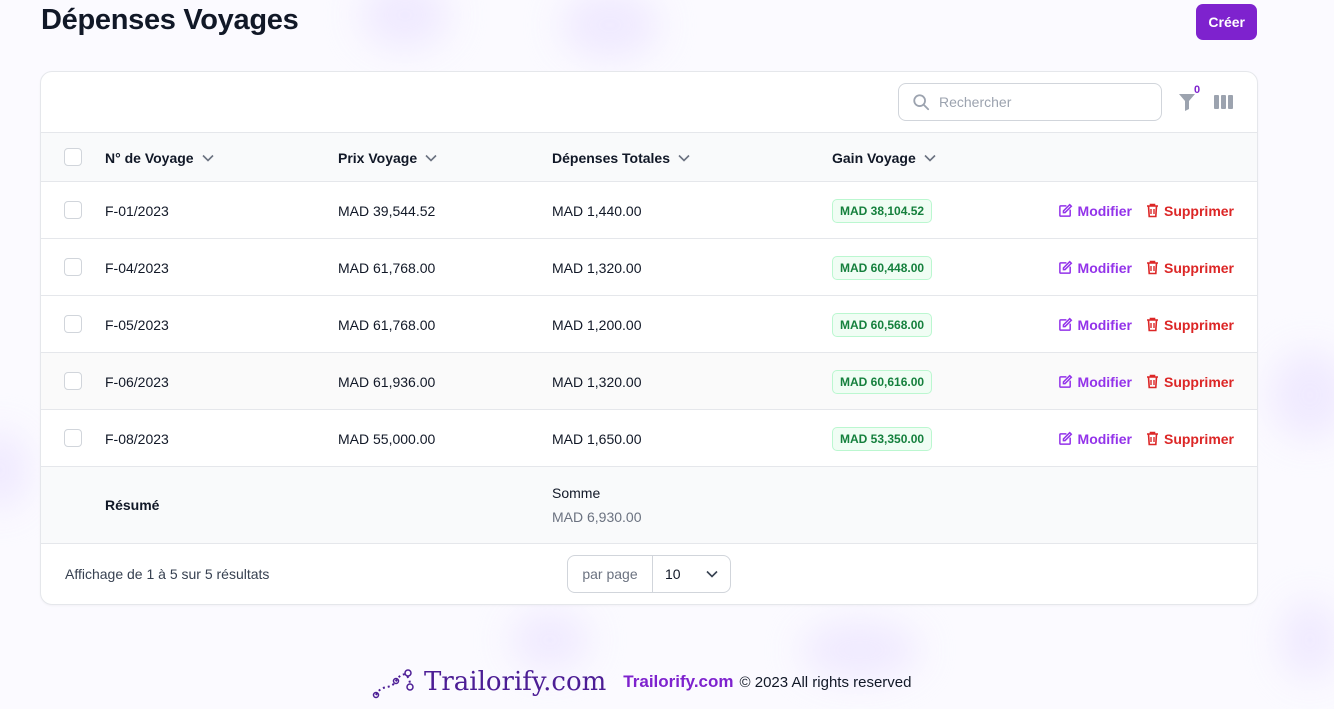 This screenshot has height=709, width=1334. What do you see at coordinates (882, 267) in the screenshot?
I see `cell-gain: MAD 60,448.00` at bounding box center [882, 267].